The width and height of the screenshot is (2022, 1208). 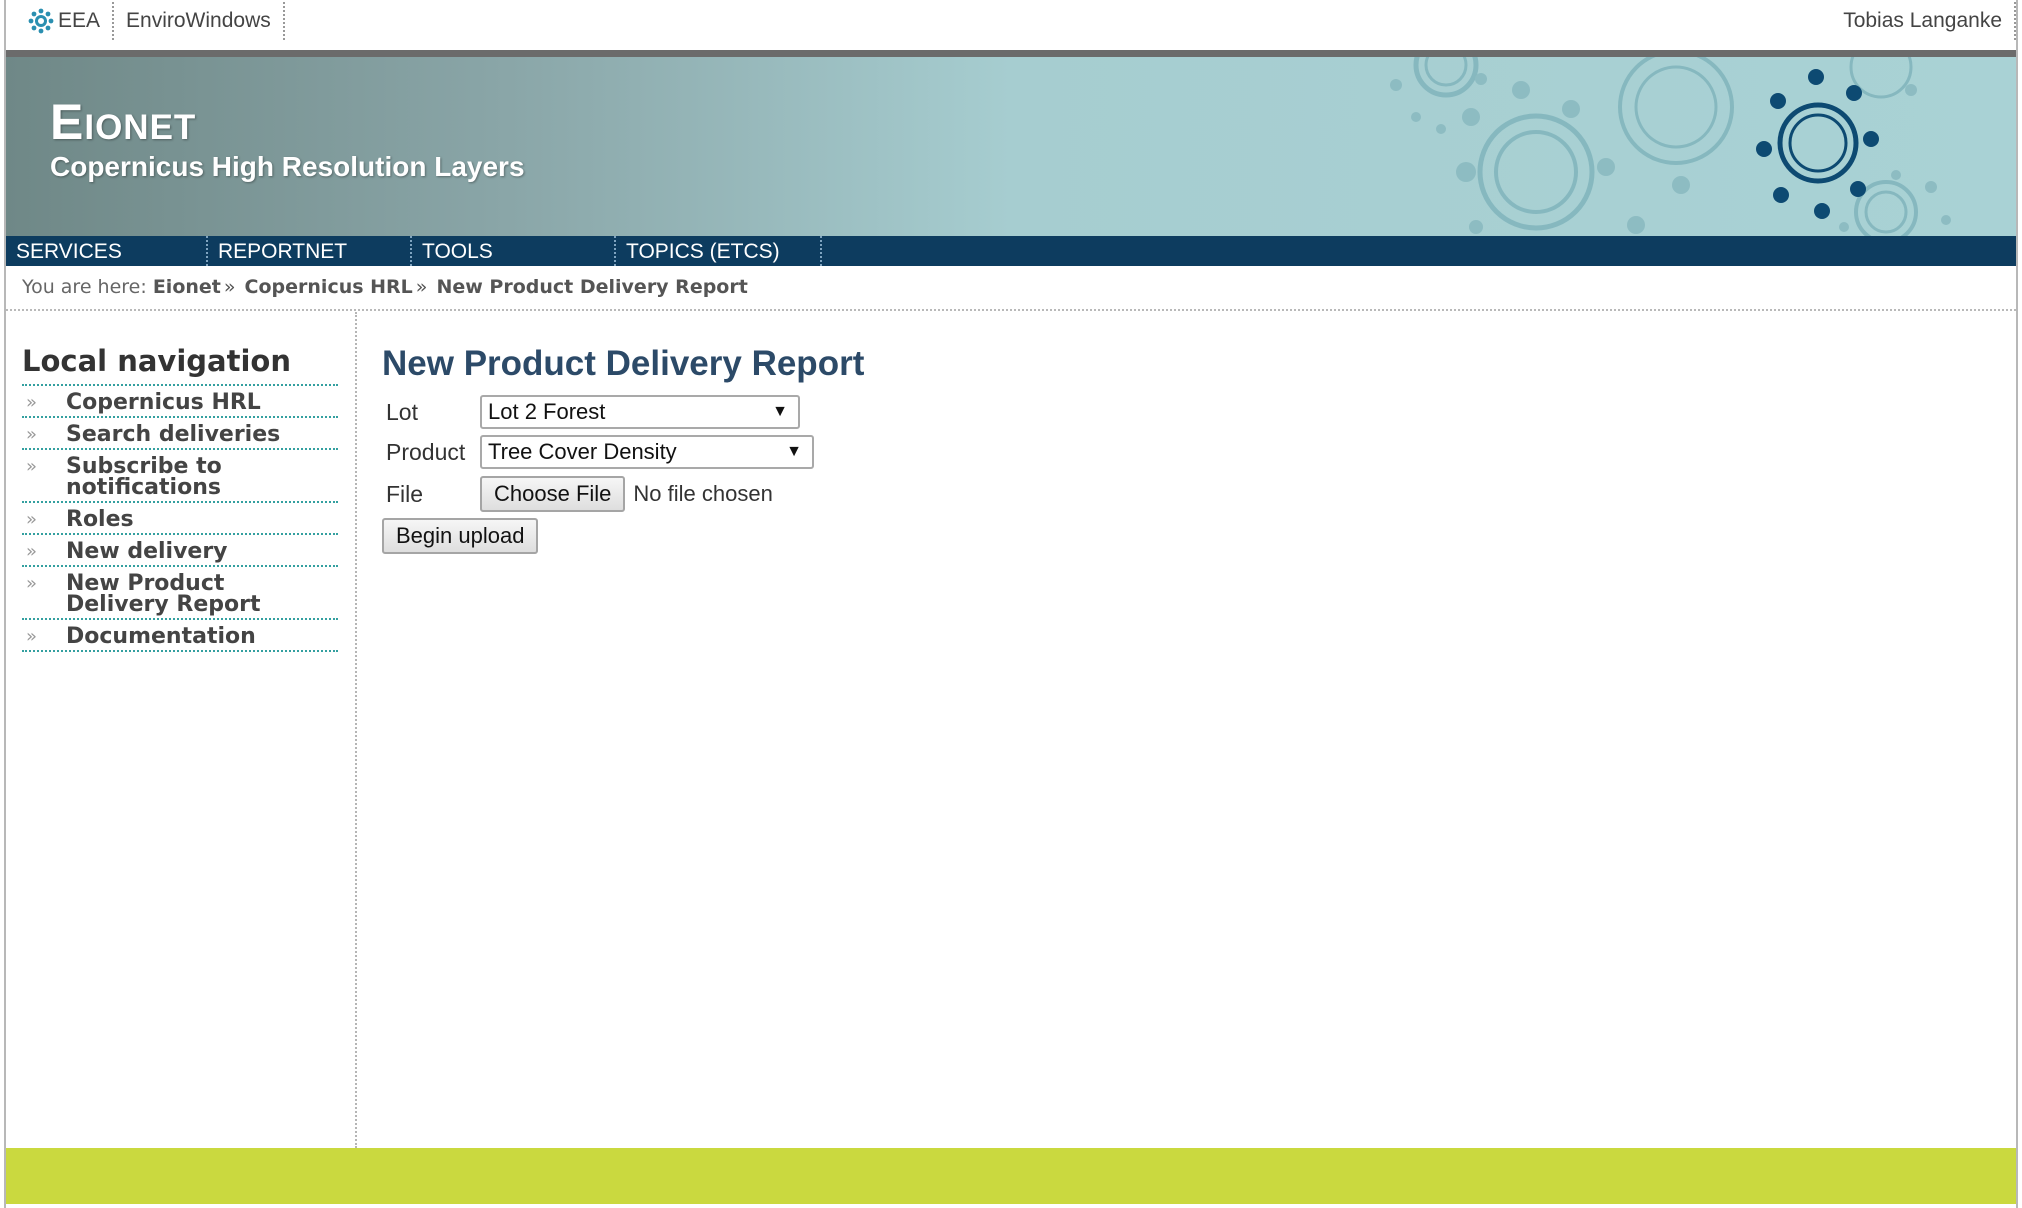 I want to click on sidebar-item-subscribe: » Subscribe to notifications, so click(x=180, y=476).